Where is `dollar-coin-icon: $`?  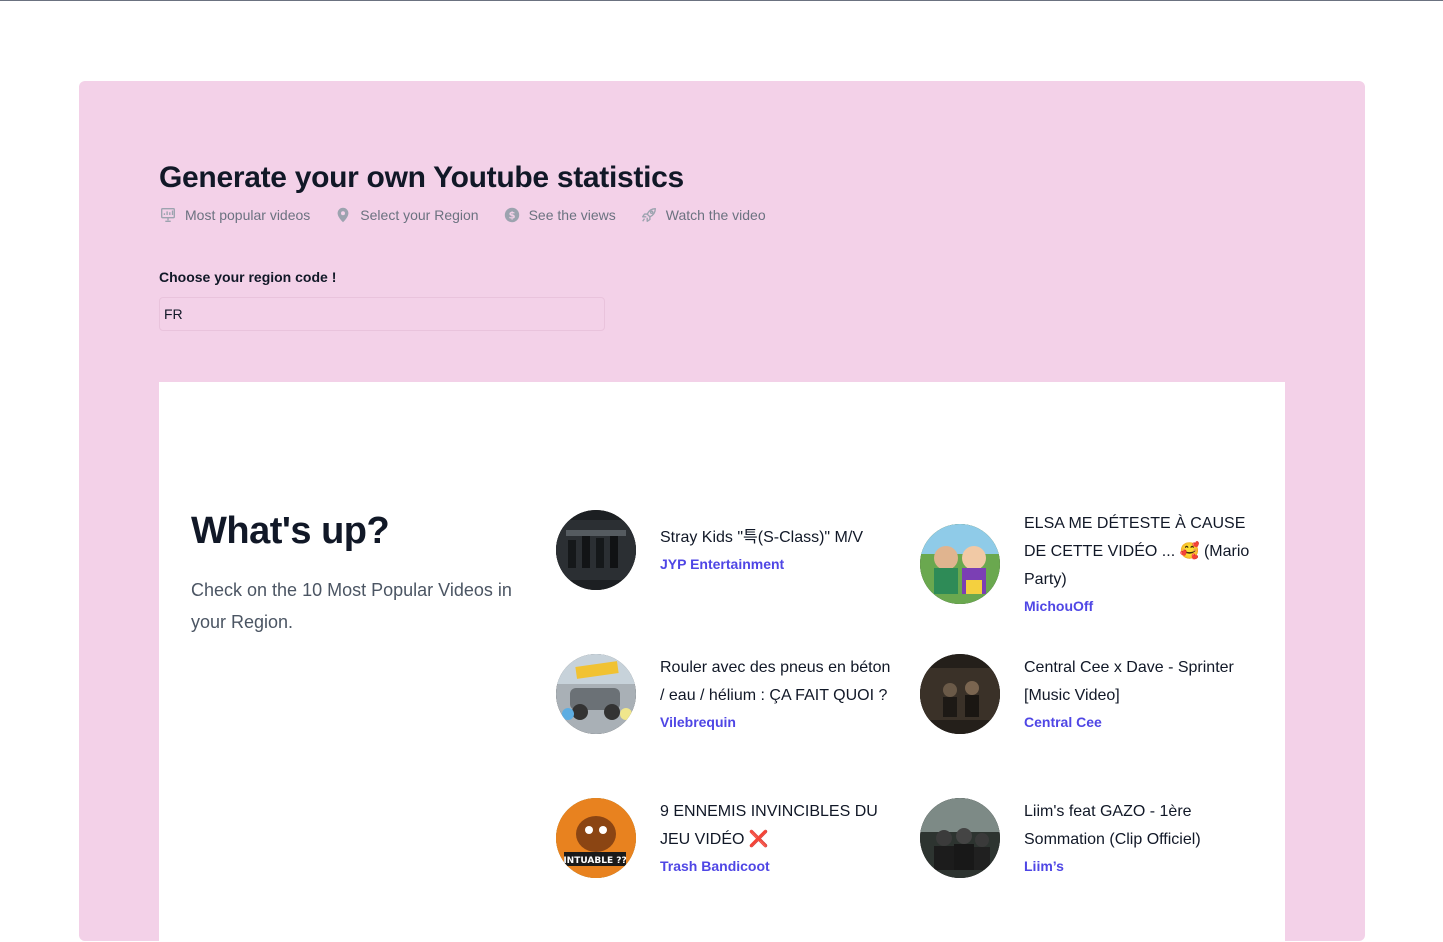
dollar-coin-icon: $ is located at coordinates (512, 215).